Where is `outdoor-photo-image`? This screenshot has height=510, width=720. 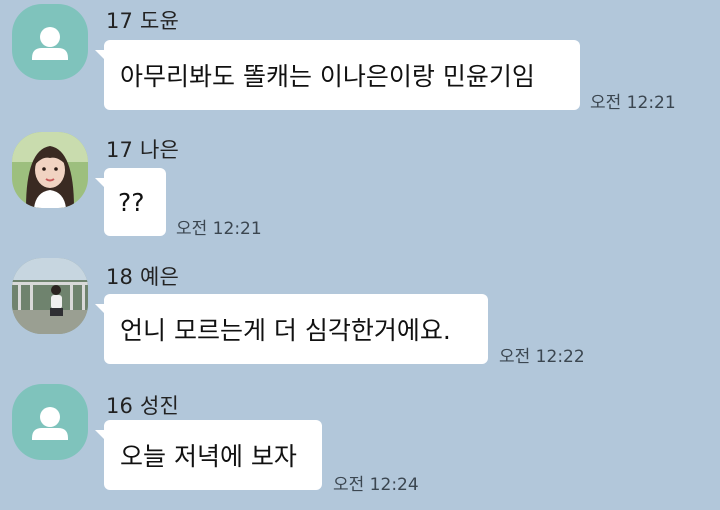 outdoor-photo-image is located at coordinates (50, 296).